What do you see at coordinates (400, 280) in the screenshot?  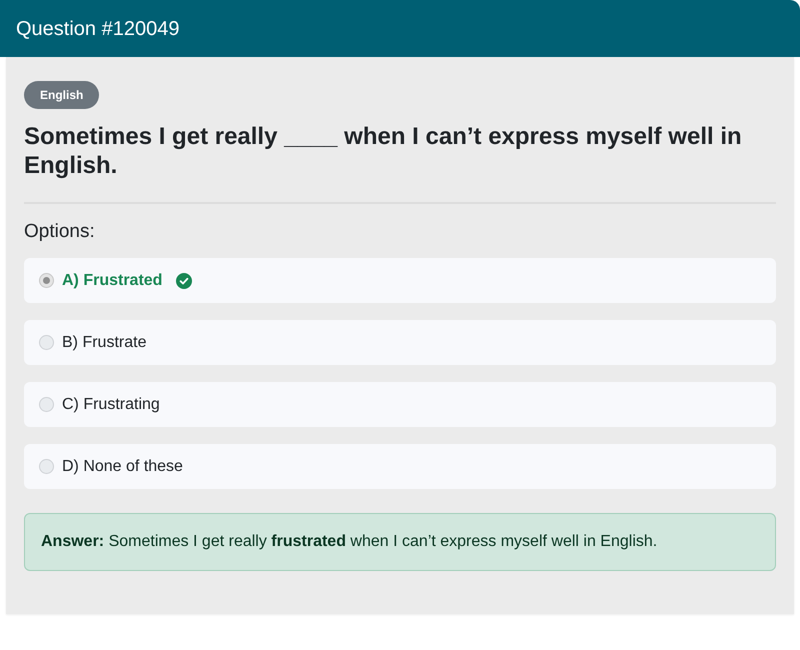 I see `option-row: A) Frustrated` at bounding box center [400, 280].